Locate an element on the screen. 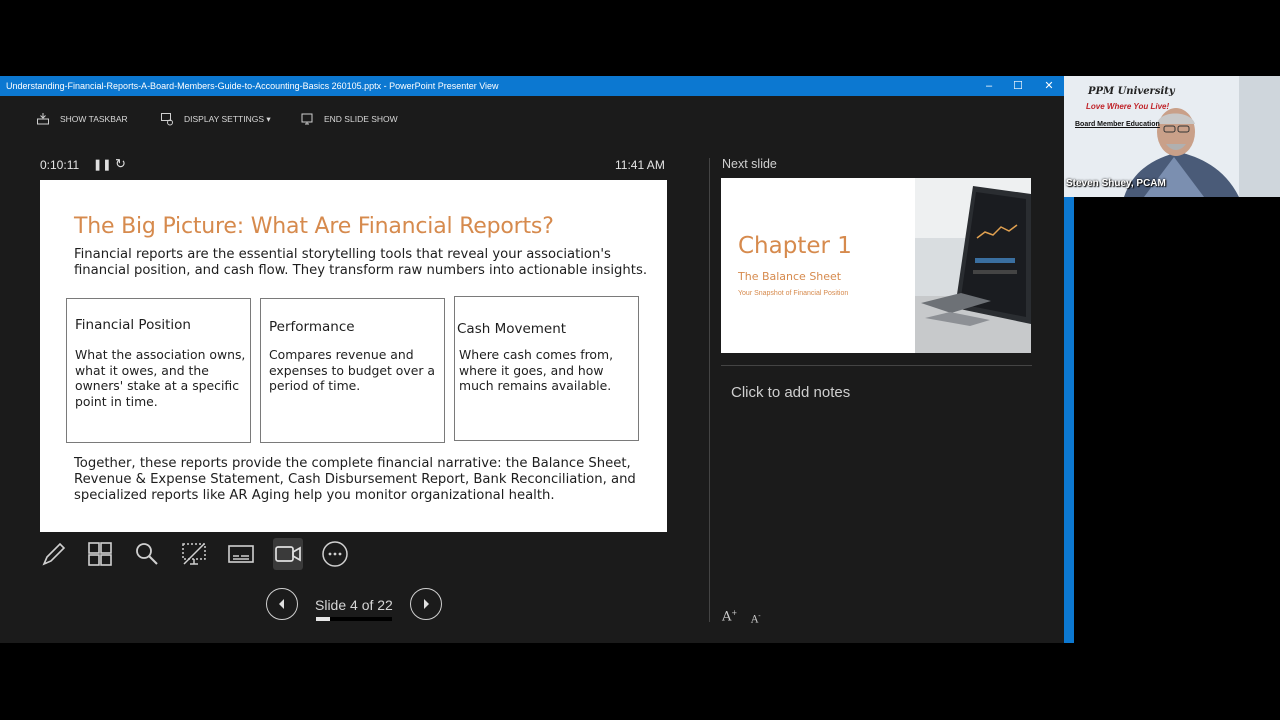 The image size is (1280, 720). presenter-name: Steven Shuey, PCAM is located at coordinates (1116, 183).